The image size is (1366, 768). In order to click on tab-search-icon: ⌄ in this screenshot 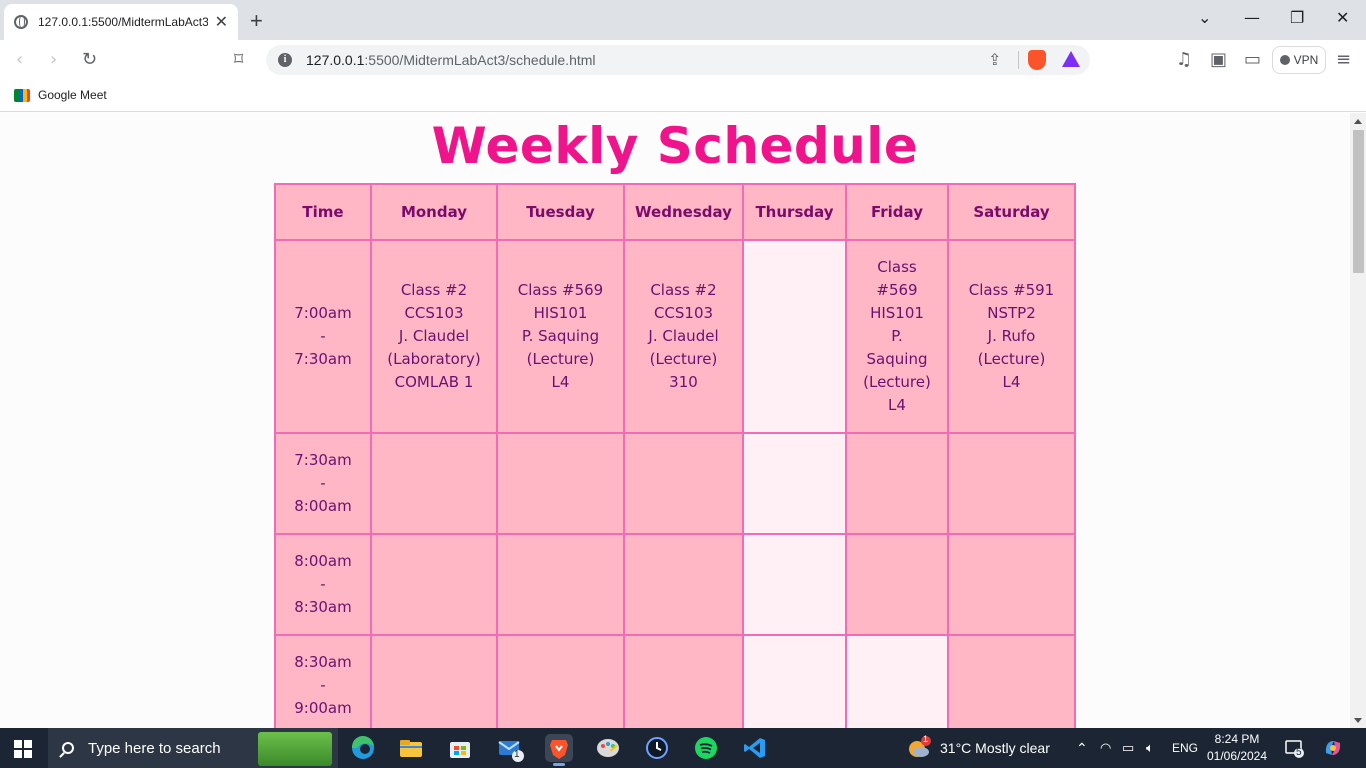, I will do `click(1204, 17)`.